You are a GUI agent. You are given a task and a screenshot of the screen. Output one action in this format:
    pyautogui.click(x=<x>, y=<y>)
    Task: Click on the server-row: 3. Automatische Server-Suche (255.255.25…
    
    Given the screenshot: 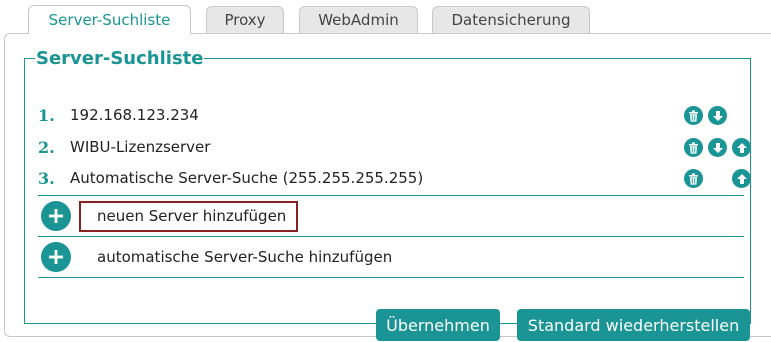 What is the action you would take?
    pyautogui.click(x=394, y=178)
    